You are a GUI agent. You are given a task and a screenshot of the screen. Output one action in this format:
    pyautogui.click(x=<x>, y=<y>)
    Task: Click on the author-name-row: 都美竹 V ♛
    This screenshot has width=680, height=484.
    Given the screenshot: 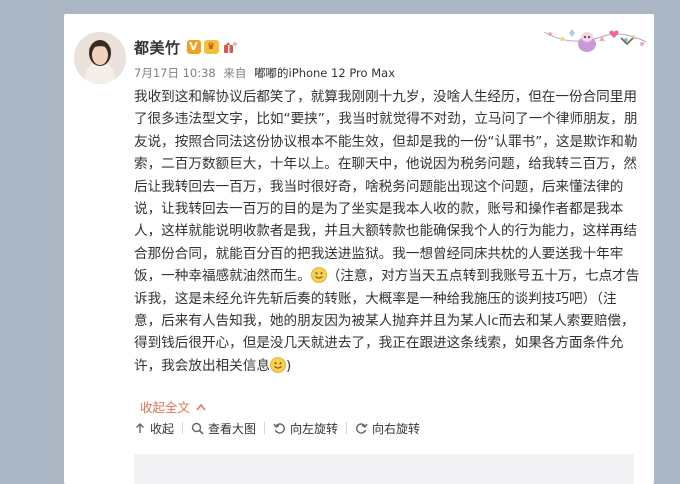 What is the action you would take?
    pyautogui.click(x=186, y=47)
    